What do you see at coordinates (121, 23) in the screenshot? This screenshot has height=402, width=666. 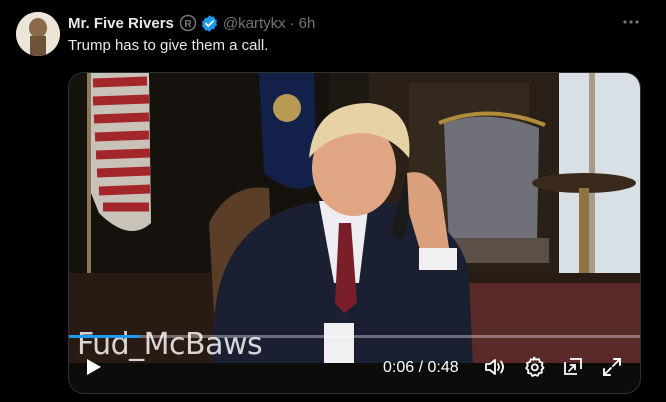 I see `author-name: Mr. Five Rivers` at bounding box center [121, 23].